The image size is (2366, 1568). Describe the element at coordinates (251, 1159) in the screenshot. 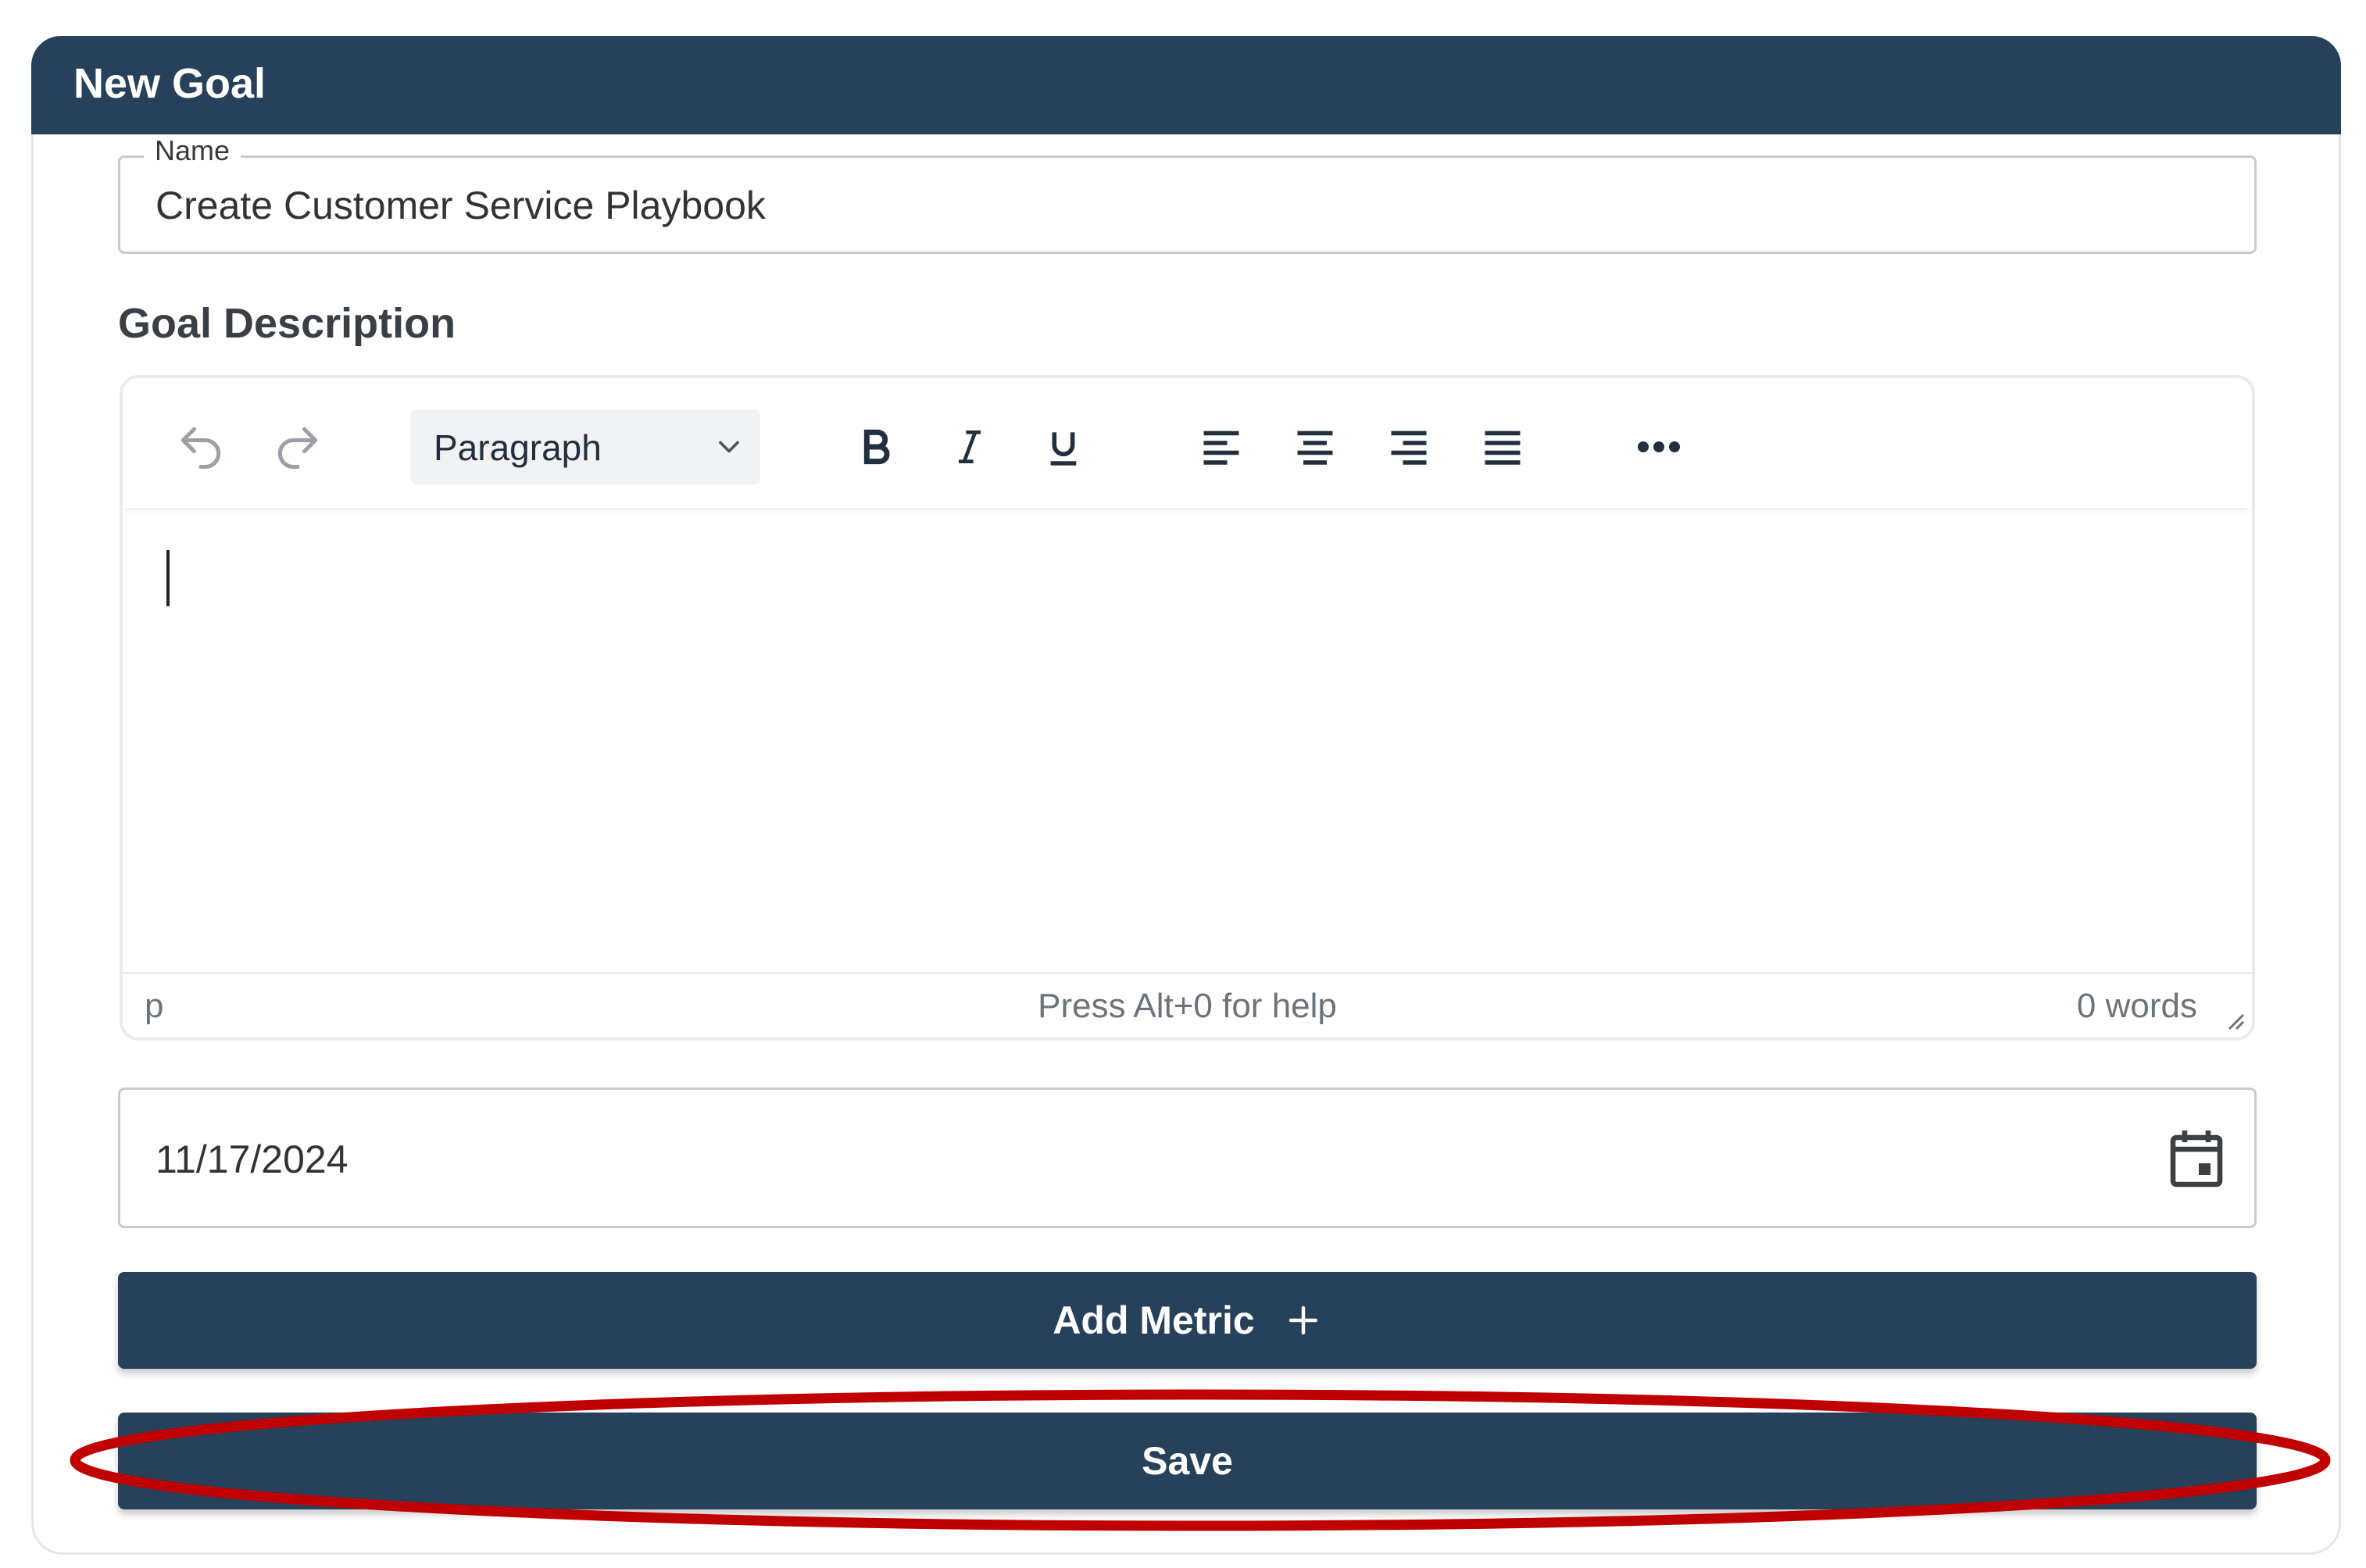

I see `due-date-value: 11/17/2024` at that location.